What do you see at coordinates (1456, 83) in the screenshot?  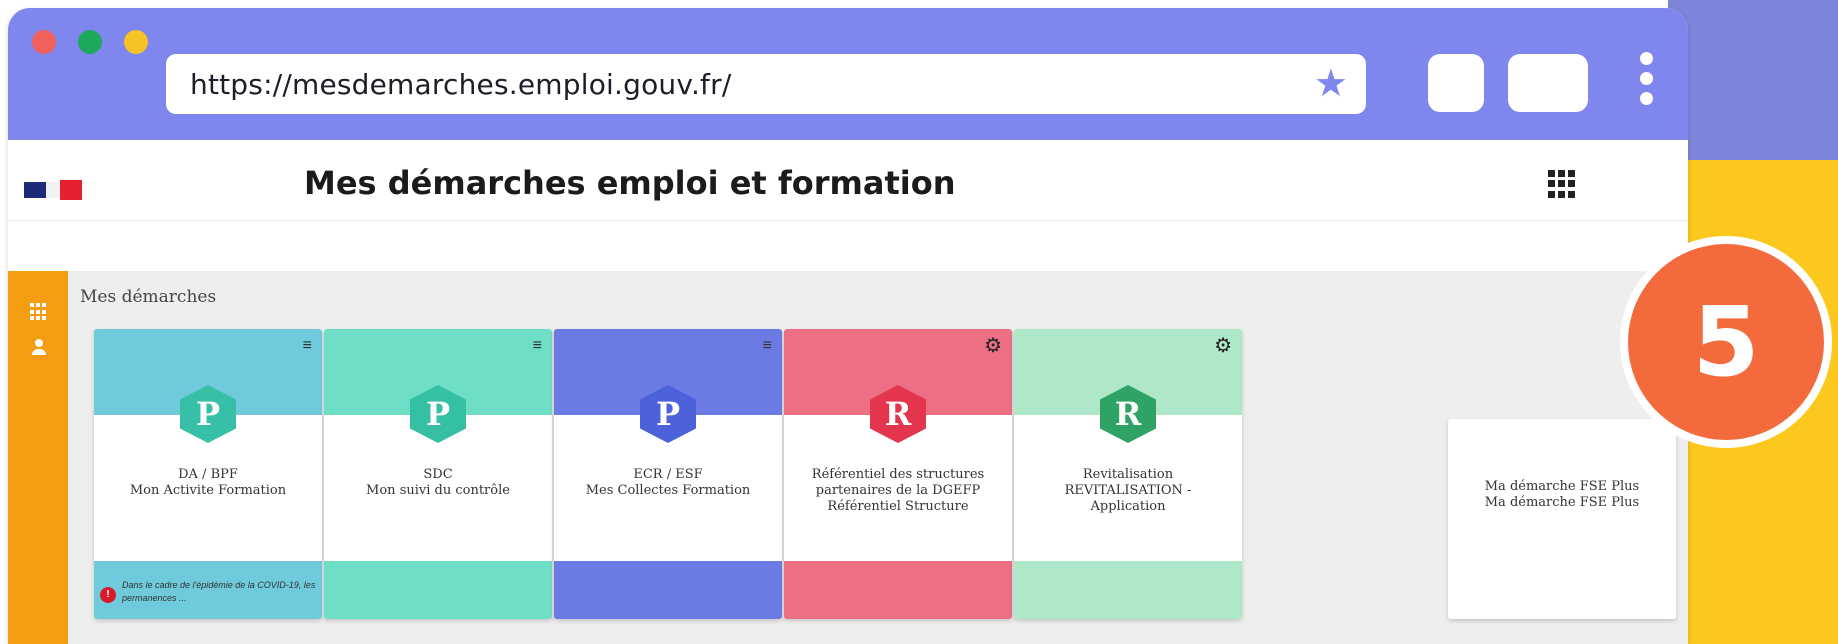 I see `browser-extension-button` at bounding box center [1456, 83].